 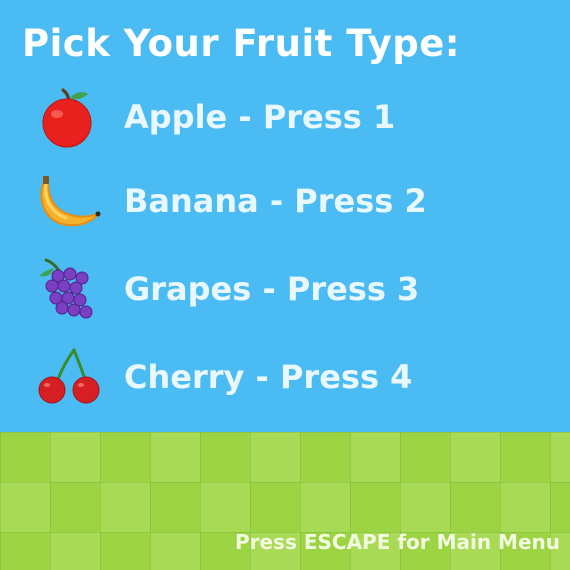 What do you see at coordinates (68, 290) in the screenshot?
I see `grapes-icon` at bounding box center [68, 290].